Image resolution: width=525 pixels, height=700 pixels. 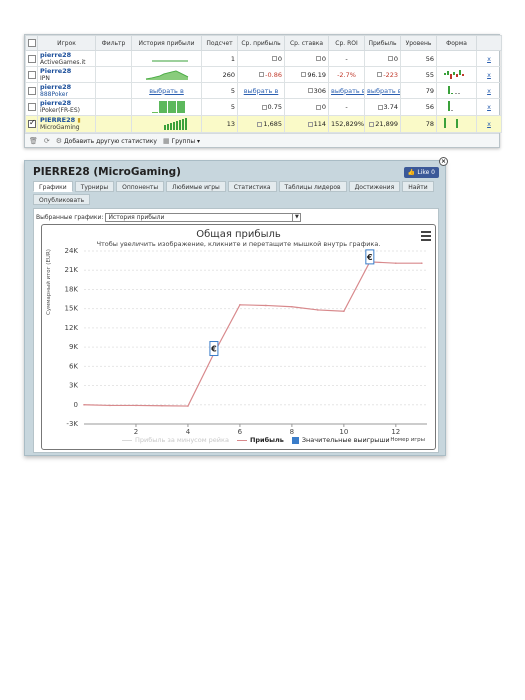 I want to click on level-cell: 78, so click(x=418, y=124).